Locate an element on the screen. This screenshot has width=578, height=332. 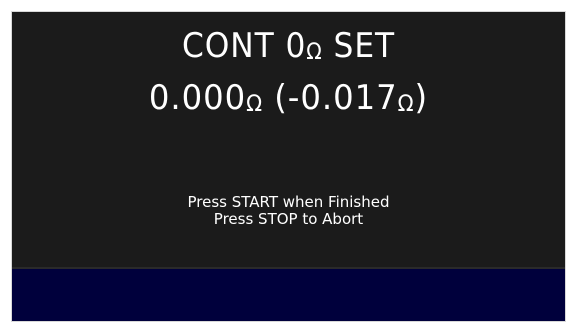
title-text: CONT 0 is located at coordinates (244, 46).